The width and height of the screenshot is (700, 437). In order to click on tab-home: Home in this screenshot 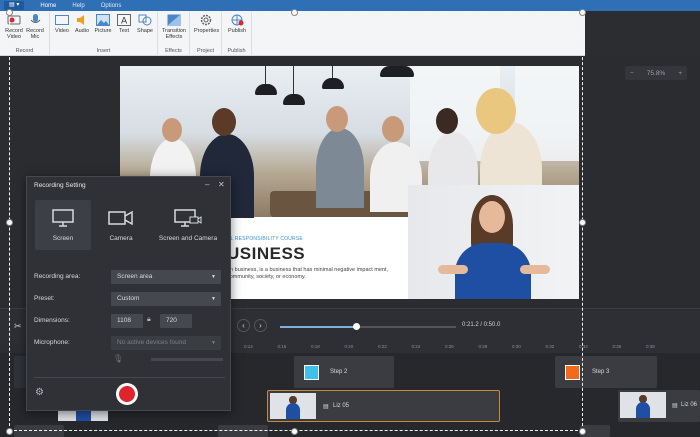, I will do `click(48, 6)`.